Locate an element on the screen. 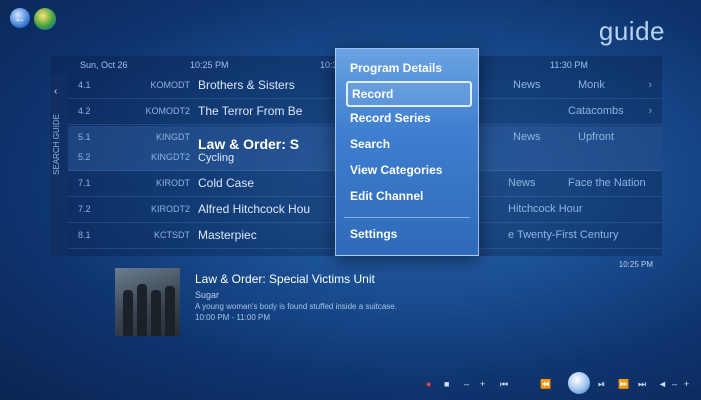 The width and height of the screenshot is (701, 400). menu-item-record: Record is located at coordinates (409, 94).